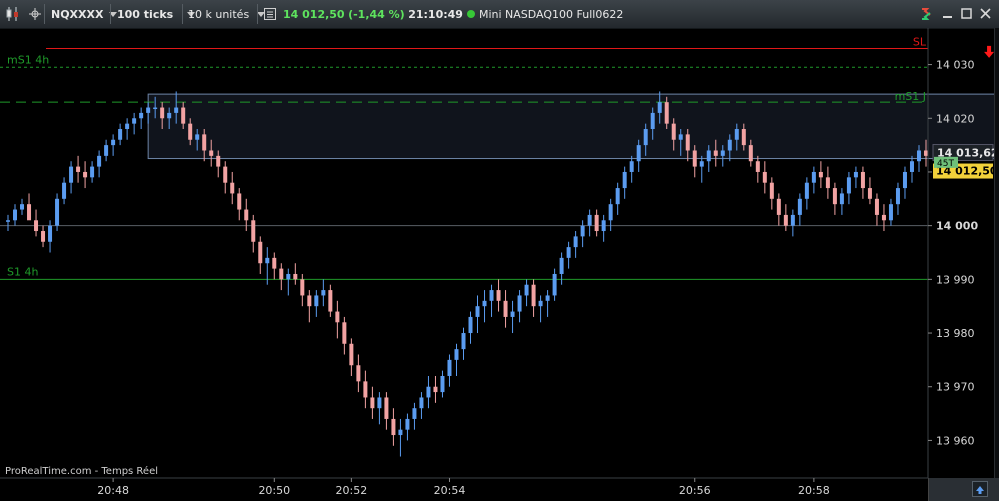 The image size is (999, 501). What do you see at coordinates (695, 490) in the screenshot?
I see `x-tick-label: 20:56` at bounding box center [695, 490].